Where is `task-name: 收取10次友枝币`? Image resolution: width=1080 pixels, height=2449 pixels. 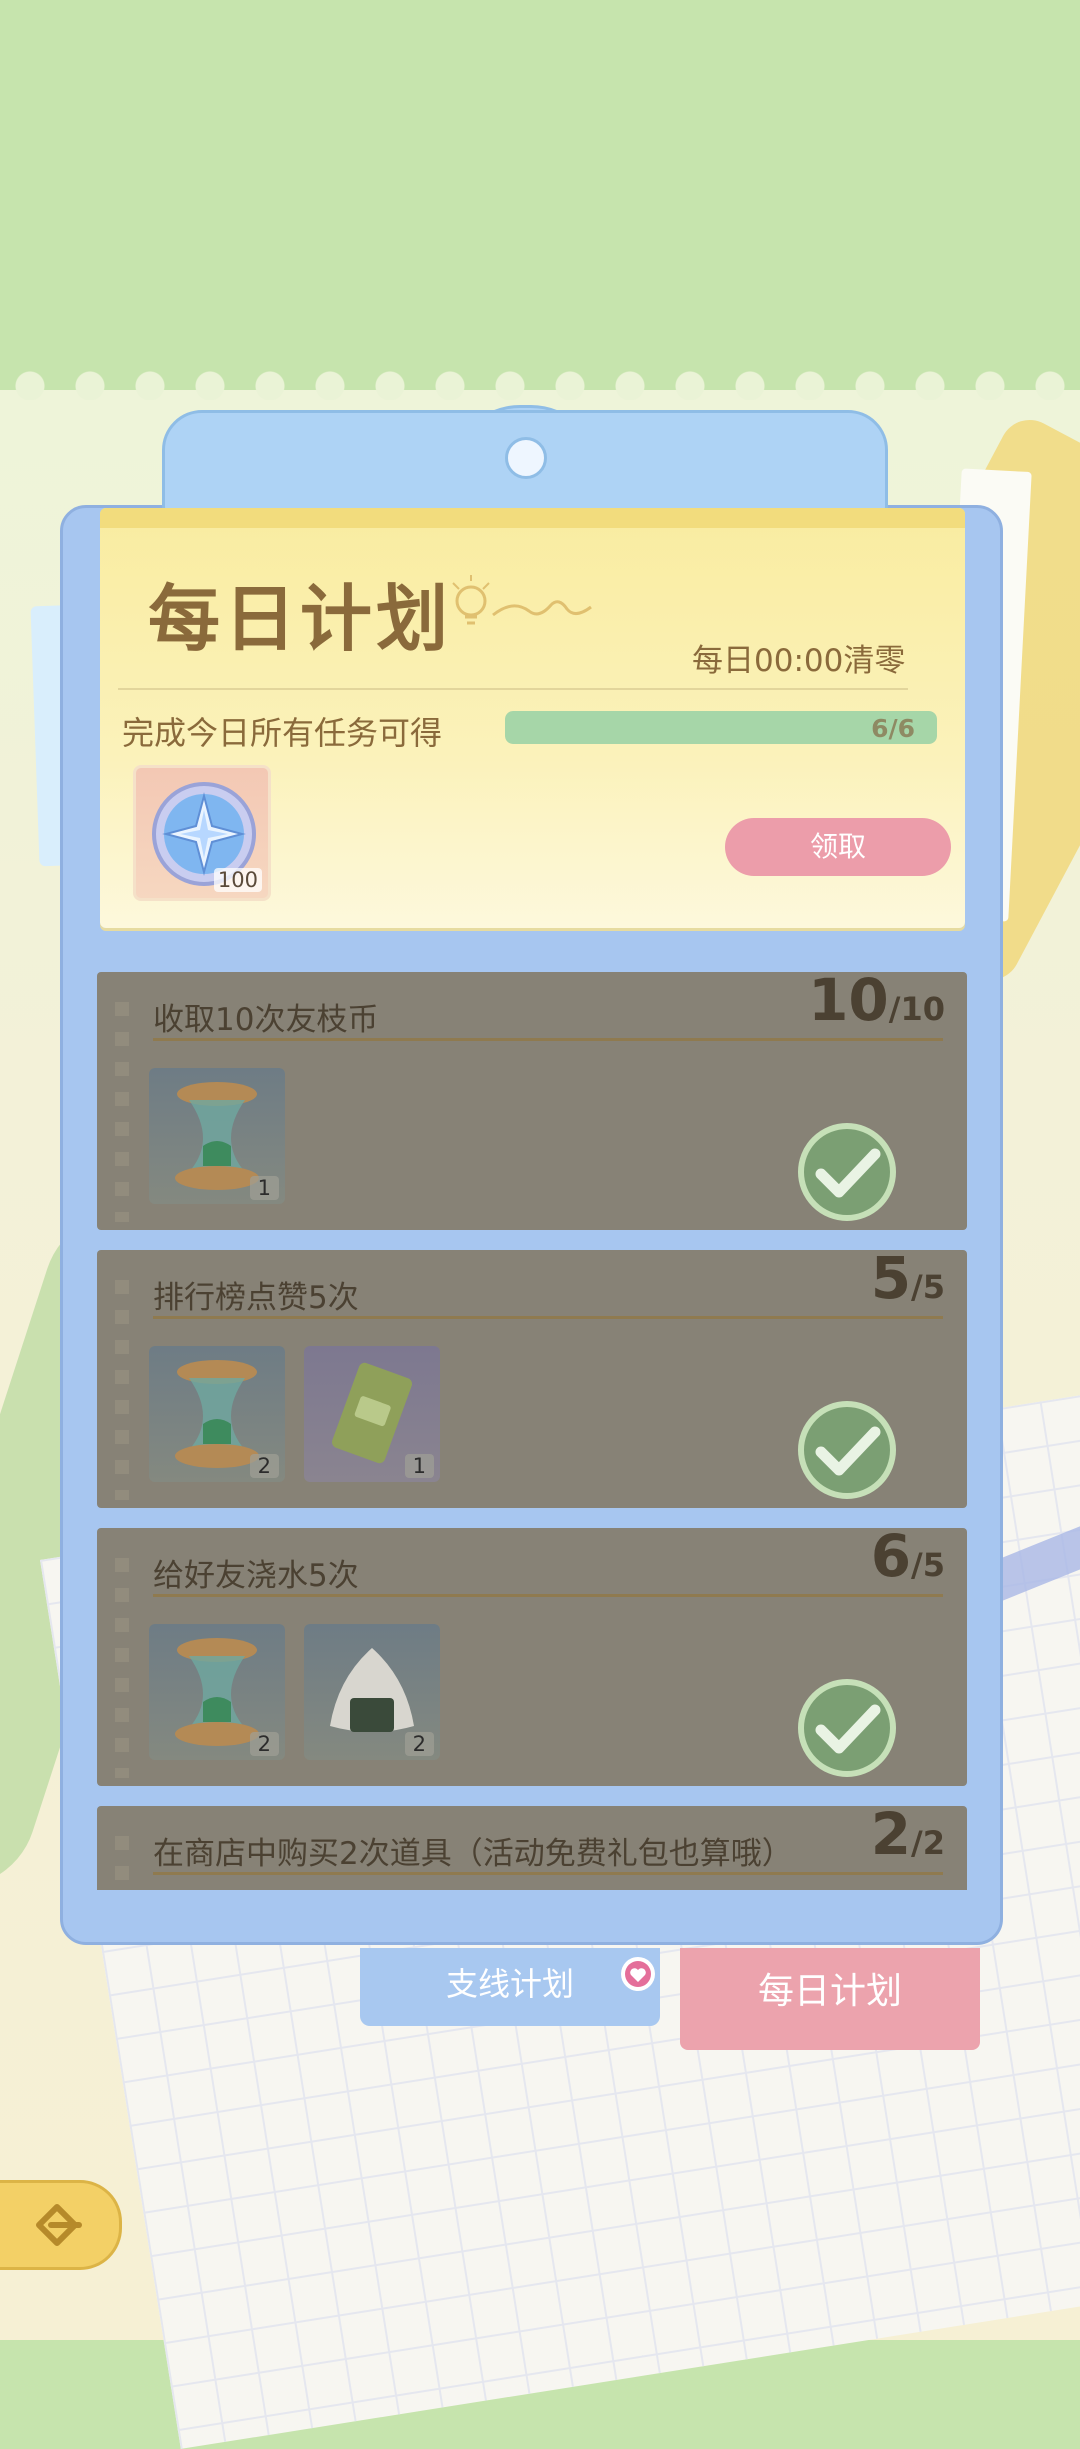
task-name: 收取10次友枝币 is located at coordinates (266, 1020).